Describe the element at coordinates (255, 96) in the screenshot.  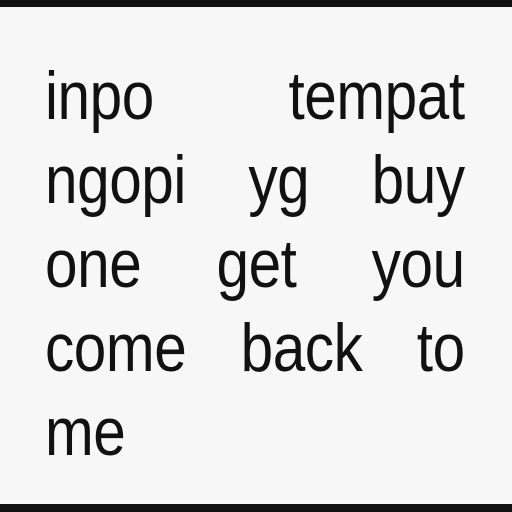
I see `text-line-1: inpo tempat` at that location.